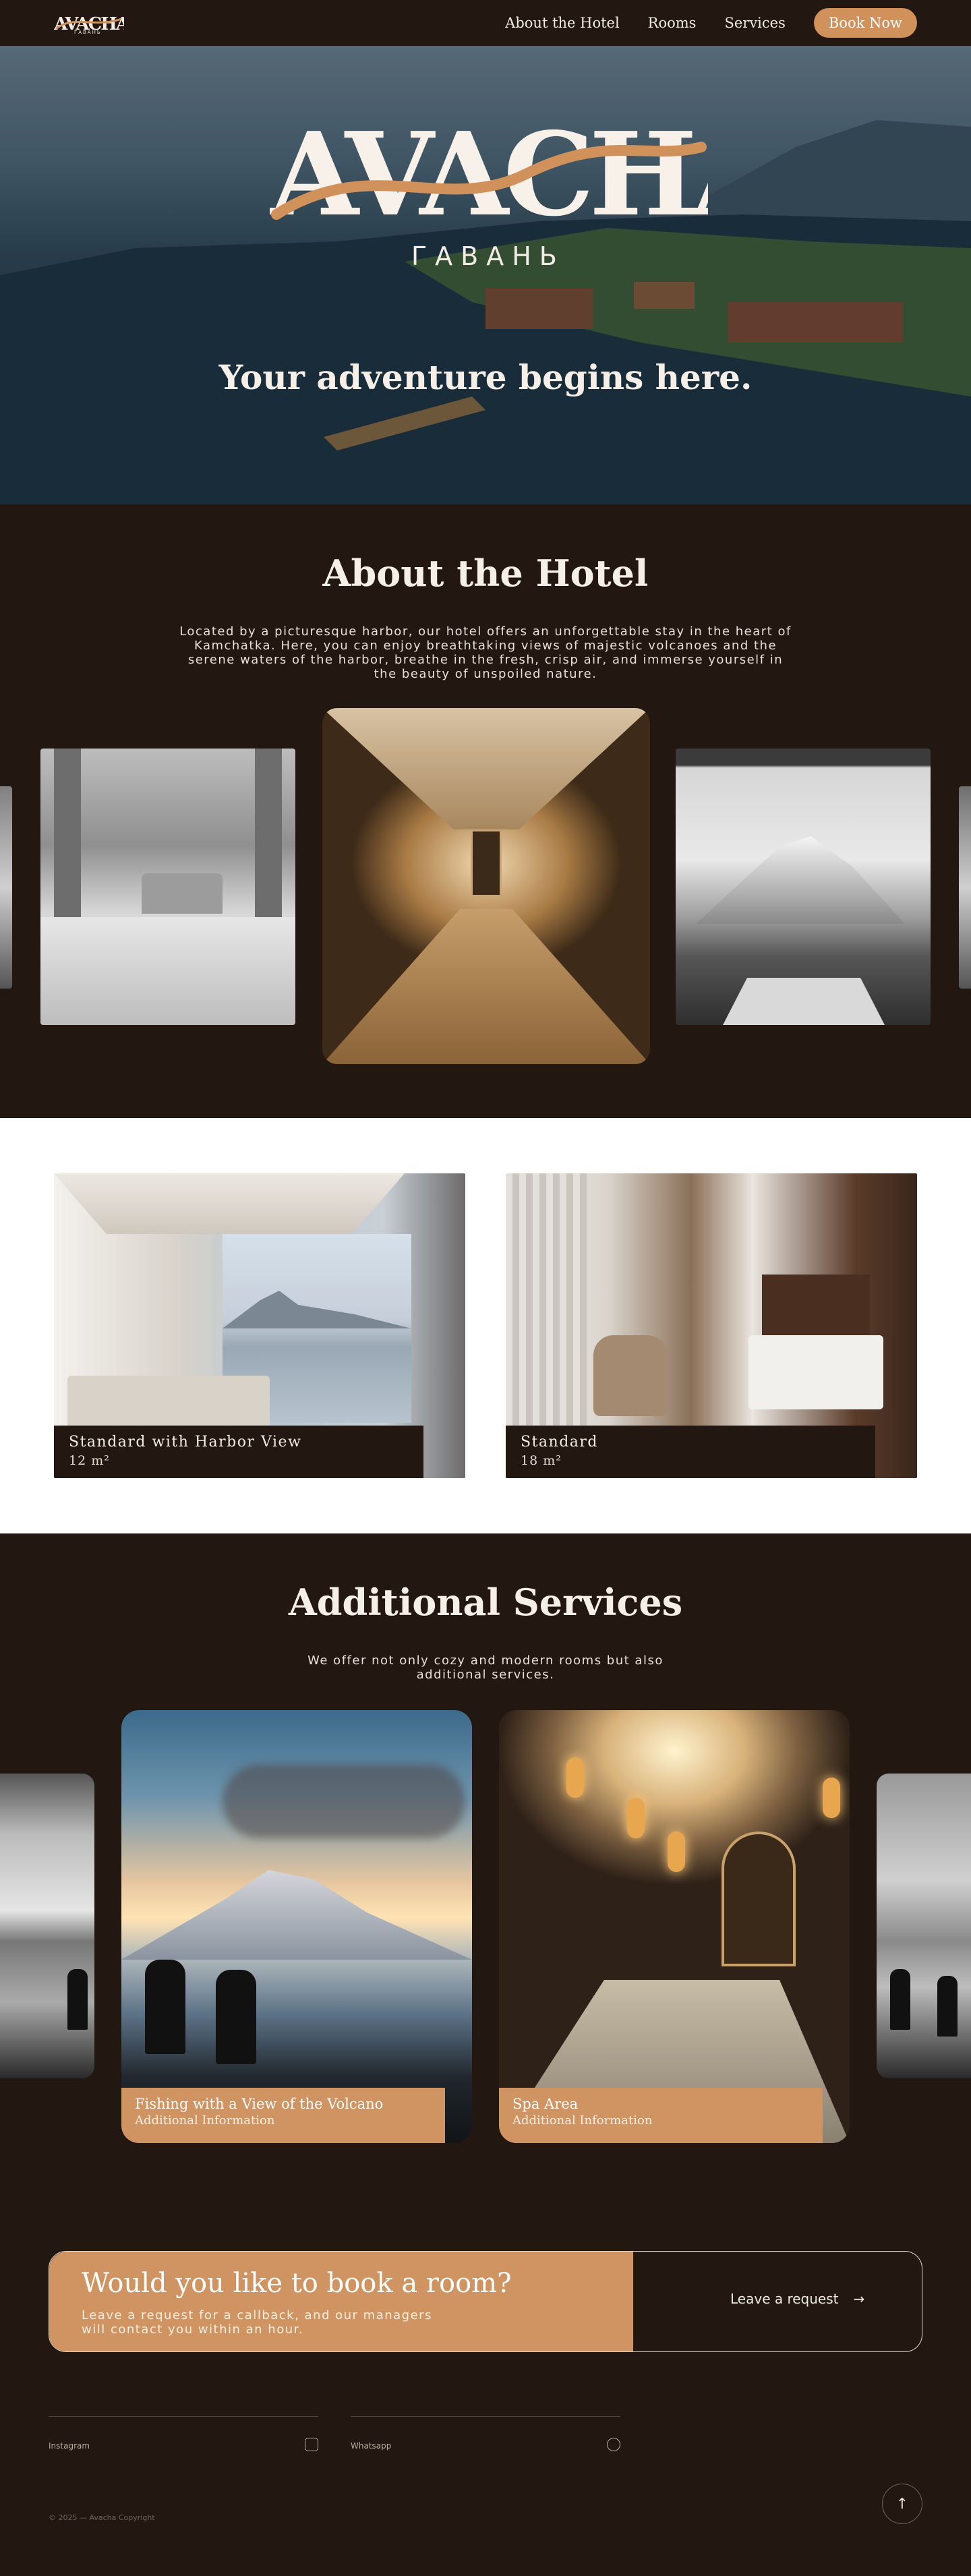  I want to click on gallery-image-lobby, so click(167, 887).